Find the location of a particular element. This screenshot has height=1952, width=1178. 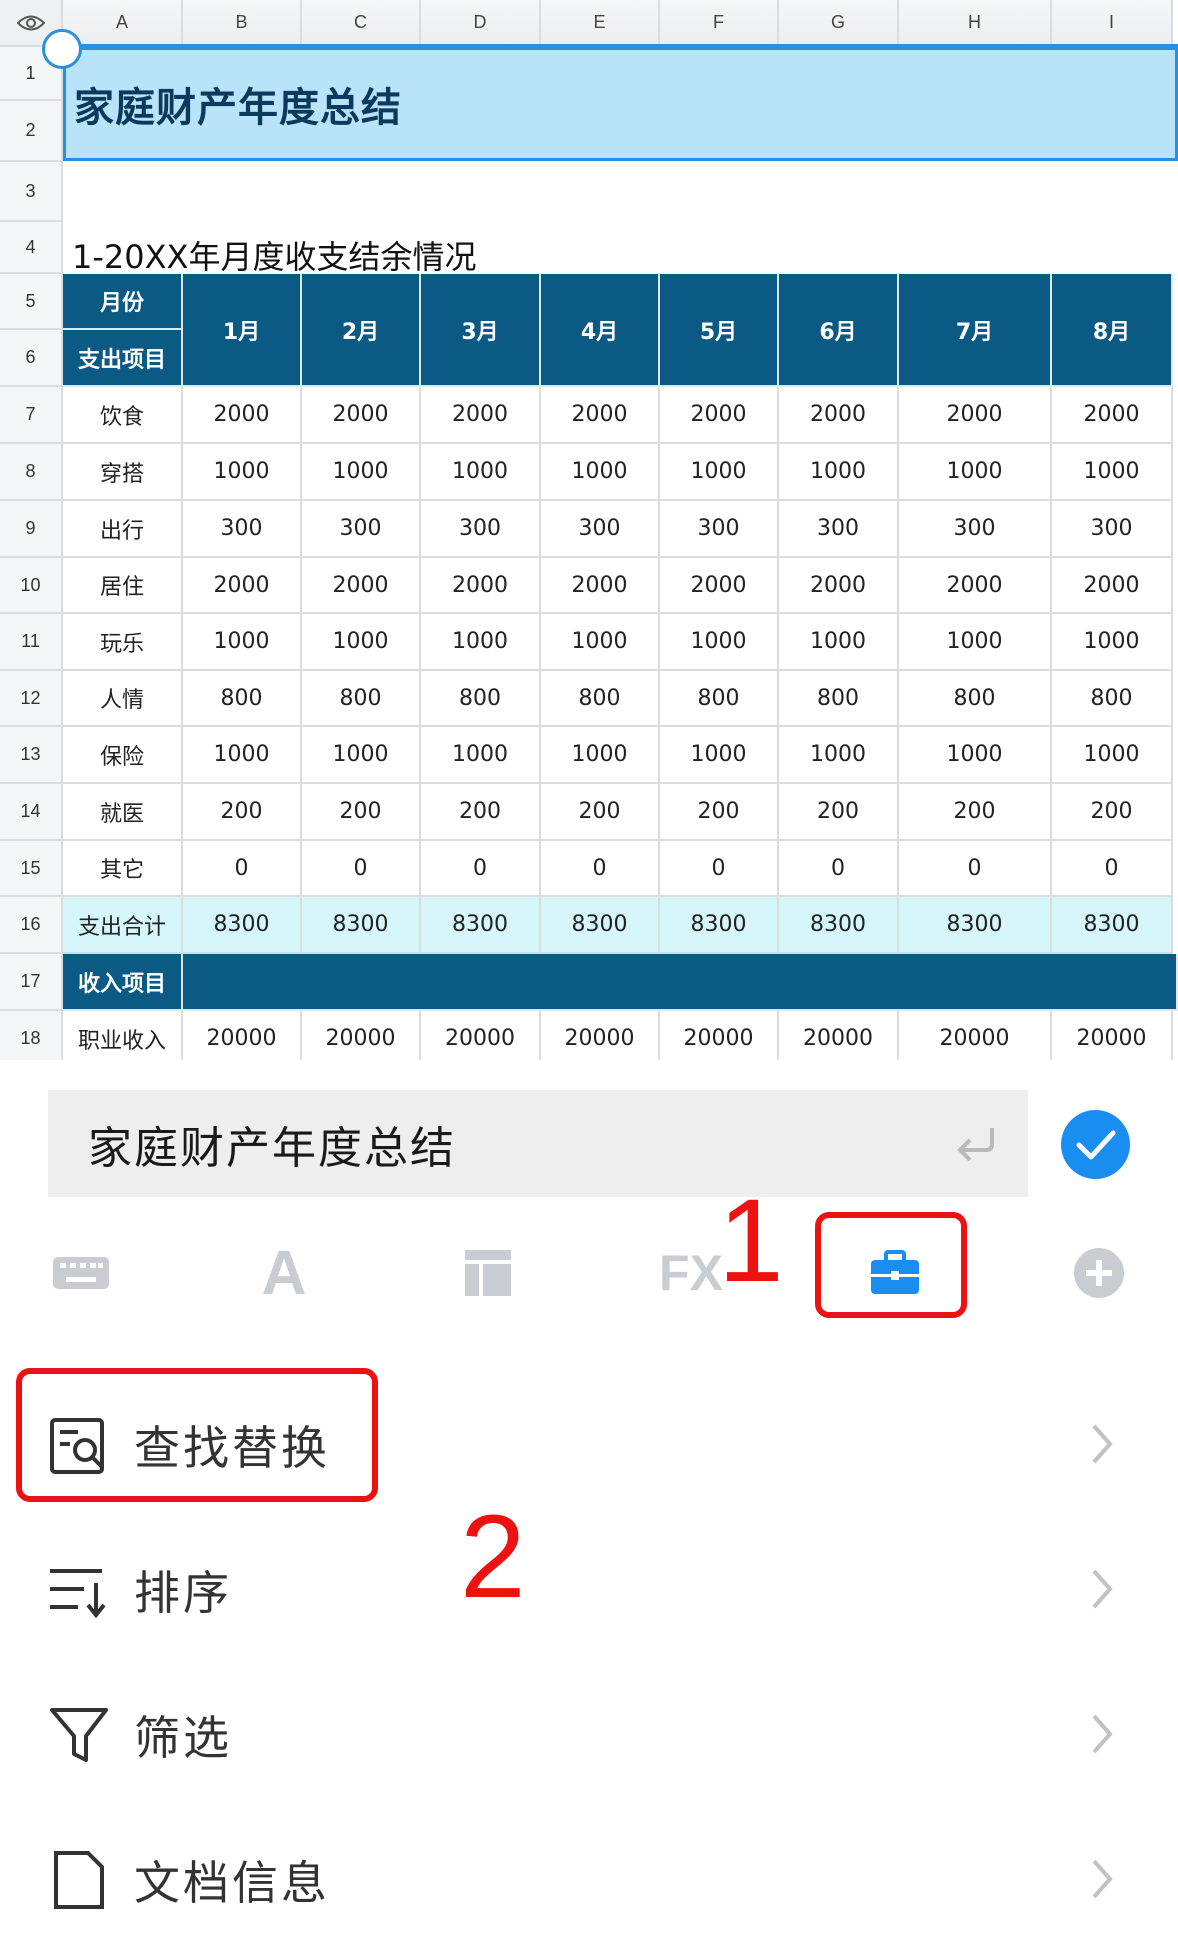

expense-label-cell: 穿搭 is located at coordinates (123, 472).